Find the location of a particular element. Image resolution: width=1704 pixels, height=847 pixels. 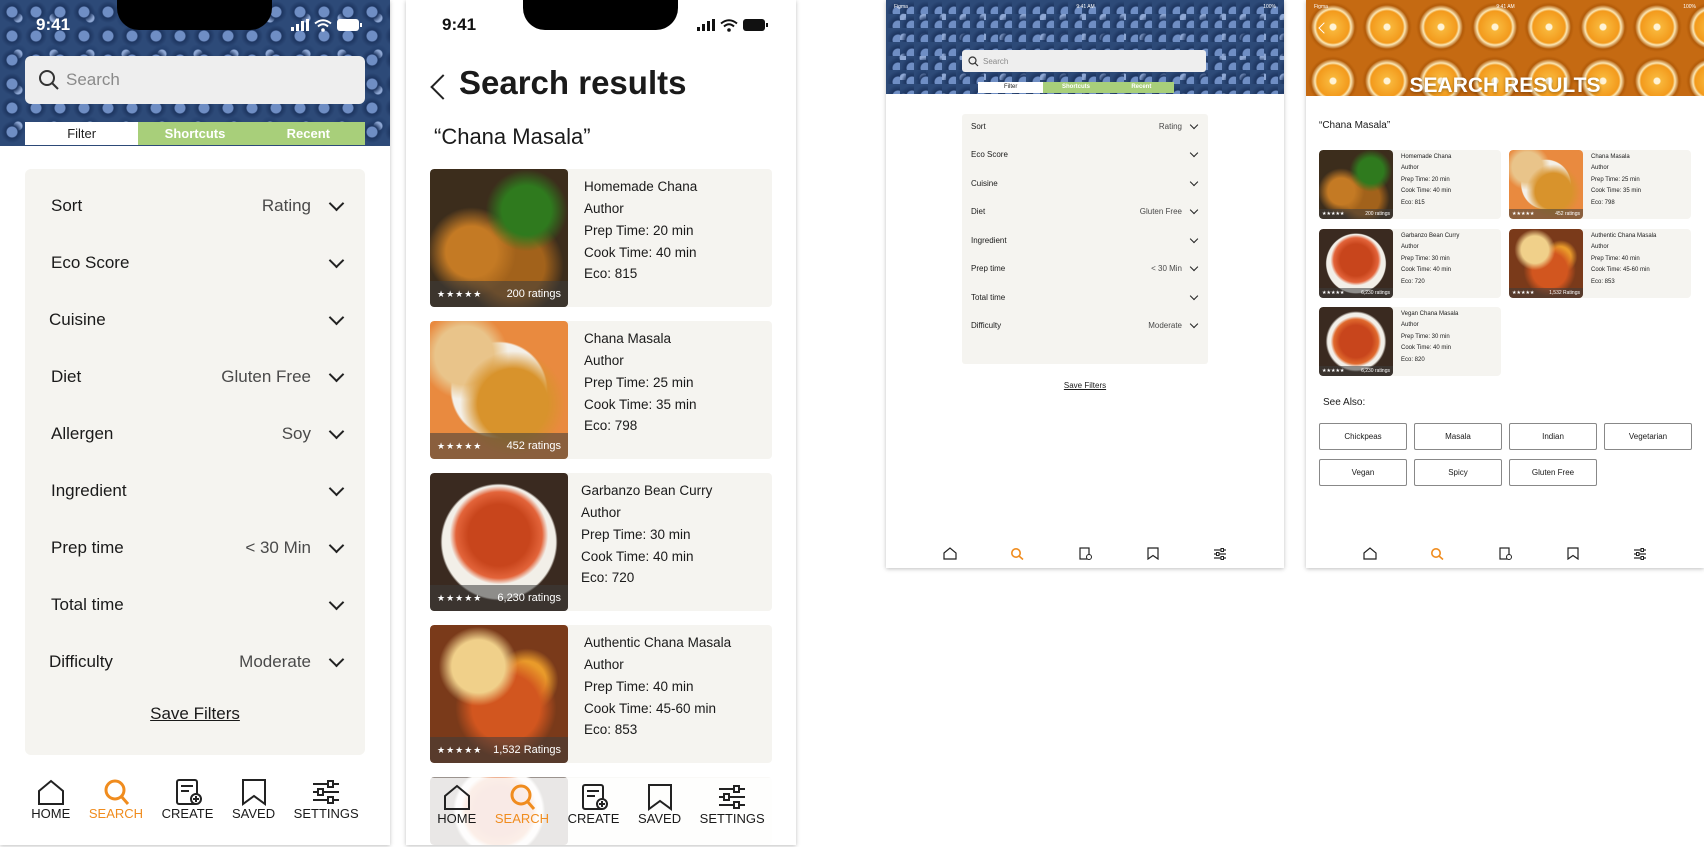

tag-gluten-free: Gluten Free is located at coordinates (1553, 472).